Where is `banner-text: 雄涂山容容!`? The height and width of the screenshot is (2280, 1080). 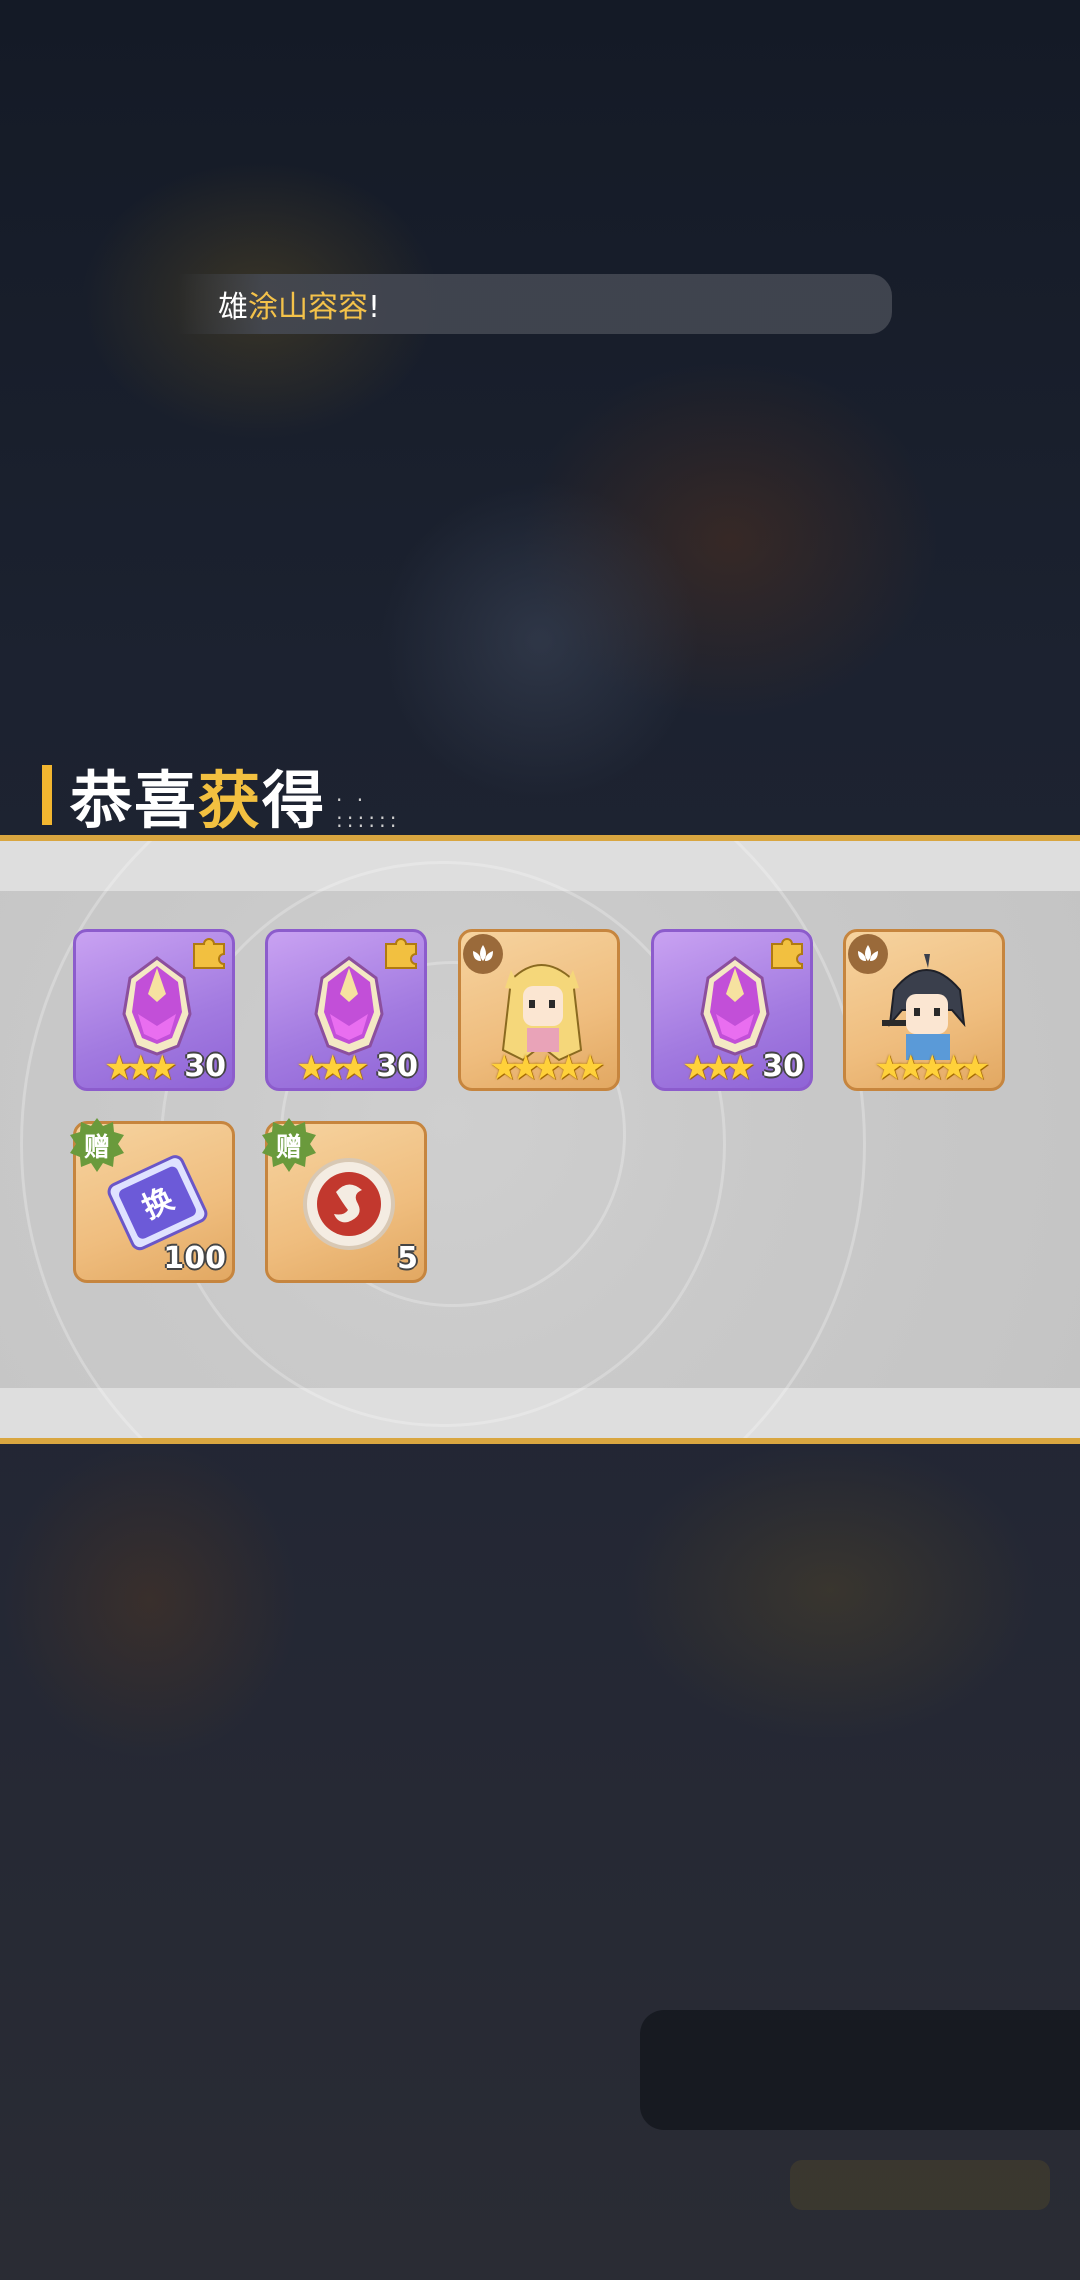 banner-text: 雄涂山容容! is located at coordinates (299, 304).